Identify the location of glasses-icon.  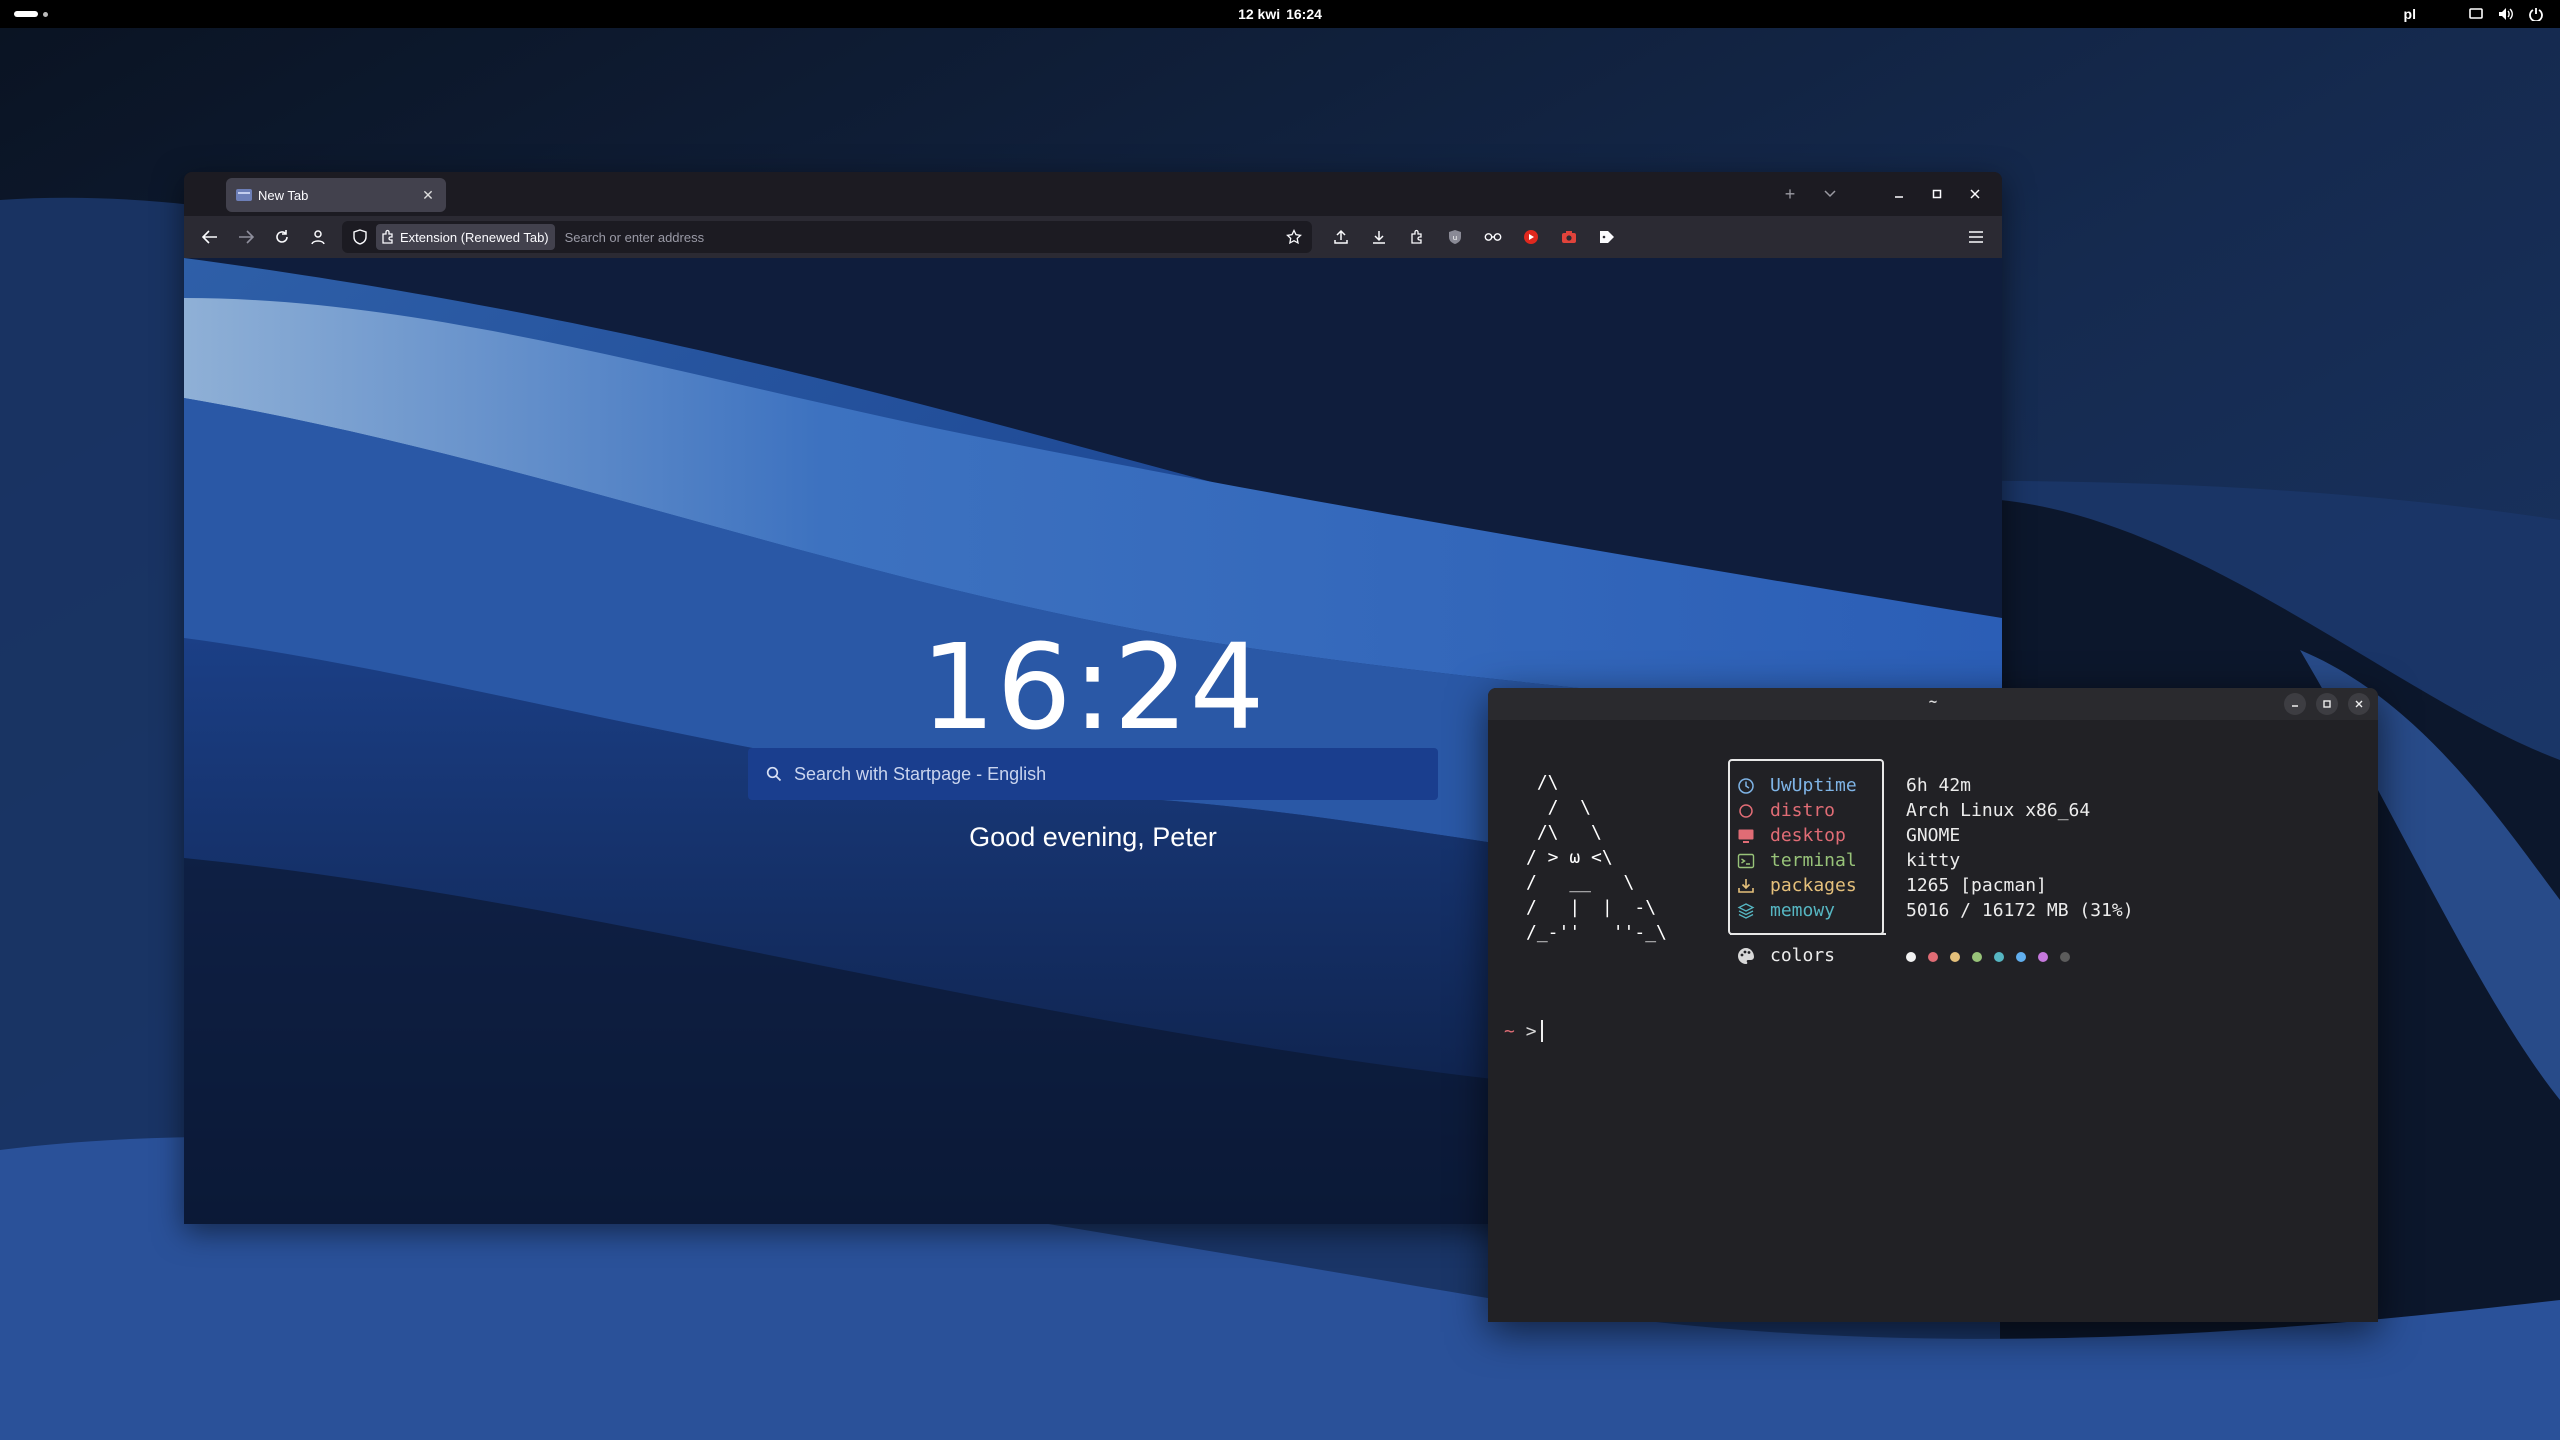
(1493, 237).